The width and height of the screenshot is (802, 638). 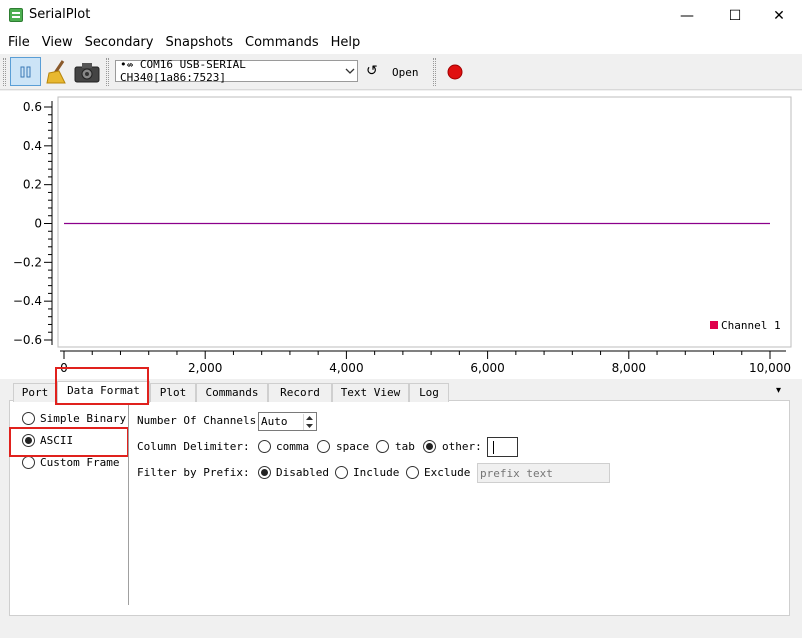 I want to click on label-other: other:, so click(x=462, y=446).